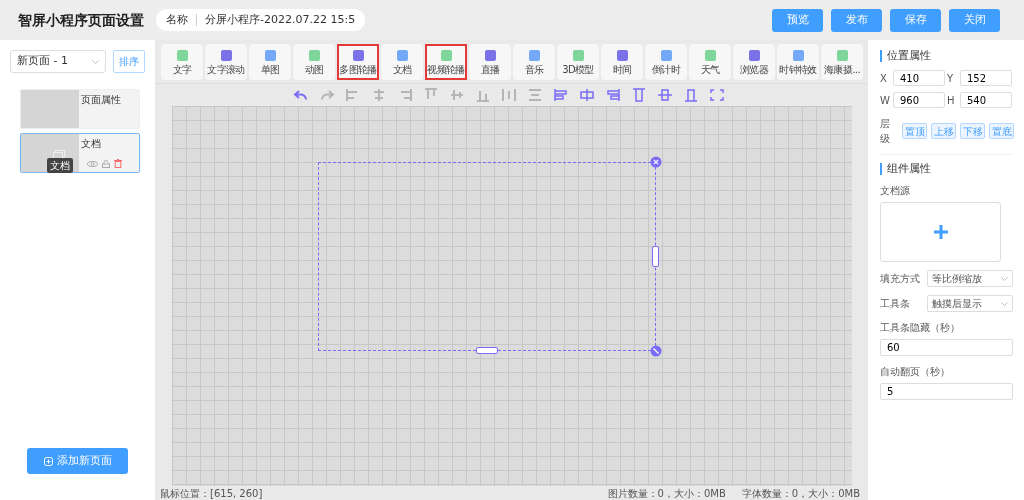 This screenshot has height=500, width=1024. What do you see at coordinates (920, 328) in the screenshot?
I see `field-label: 工具条隐藏（秒）` at bounding box center [920, 328].